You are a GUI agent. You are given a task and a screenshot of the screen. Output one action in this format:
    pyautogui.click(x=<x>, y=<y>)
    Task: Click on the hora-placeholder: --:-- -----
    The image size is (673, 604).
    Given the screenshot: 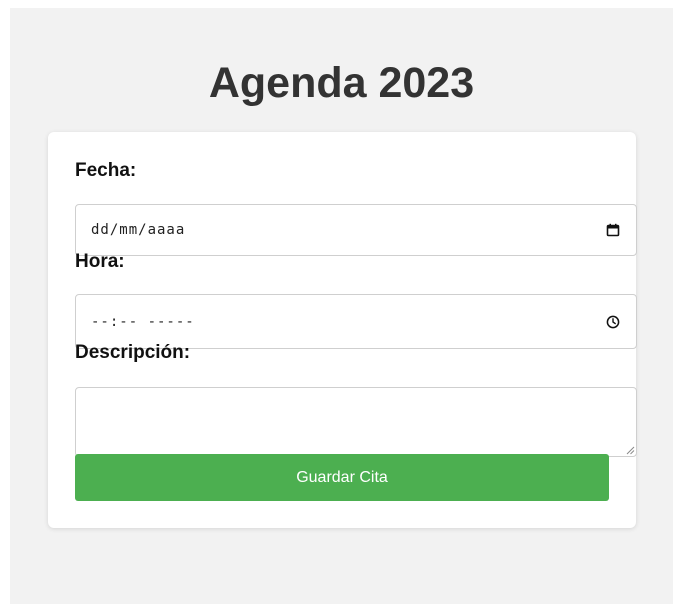 What is the action you would take?
    pyautogui.click(x=143, y=322)
    